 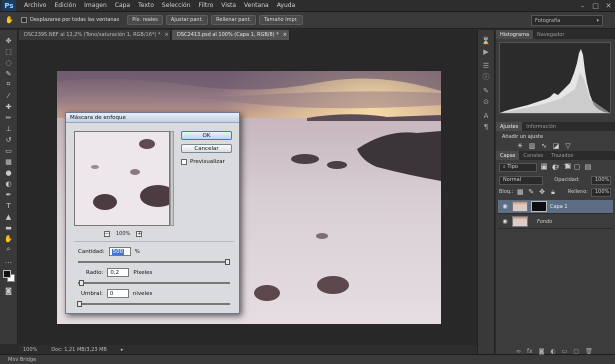 I want to click on menu-archivo: Archivo, so click(x=35, y=5).